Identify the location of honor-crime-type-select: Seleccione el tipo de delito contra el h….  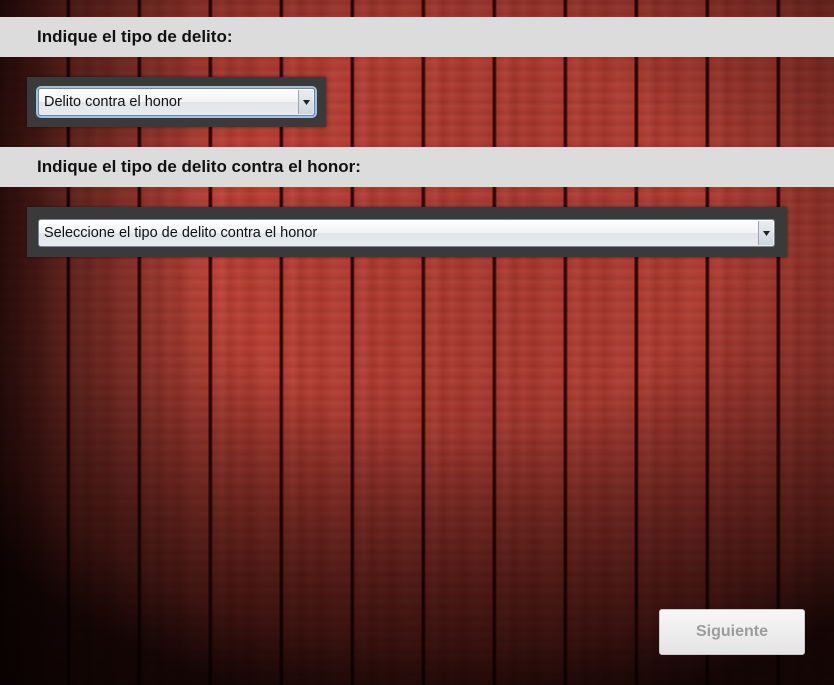
(406, 233).